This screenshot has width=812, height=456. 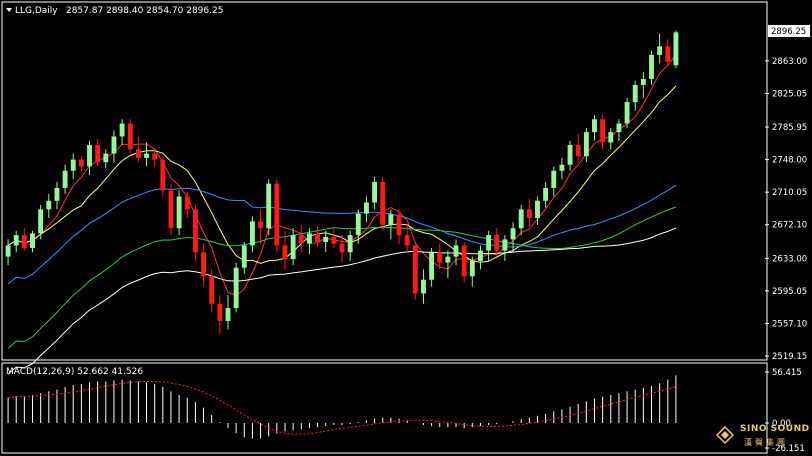 I want to click on price-tick-label: 2825.05, so click(x=789, y=94).